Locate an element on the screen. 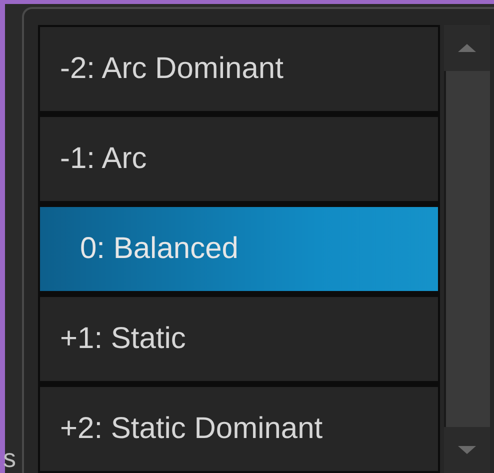  up-arrow-icon is located at coordinates (467, 48).